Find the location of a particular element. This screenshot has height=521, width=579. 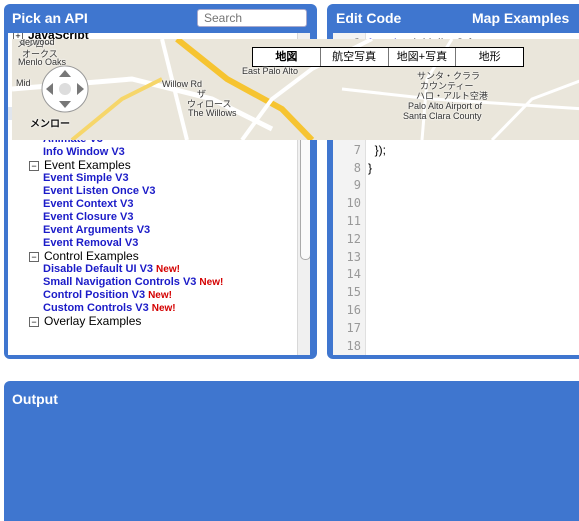

tree-label: Event Context V3 is located at coordinates (88, 204).